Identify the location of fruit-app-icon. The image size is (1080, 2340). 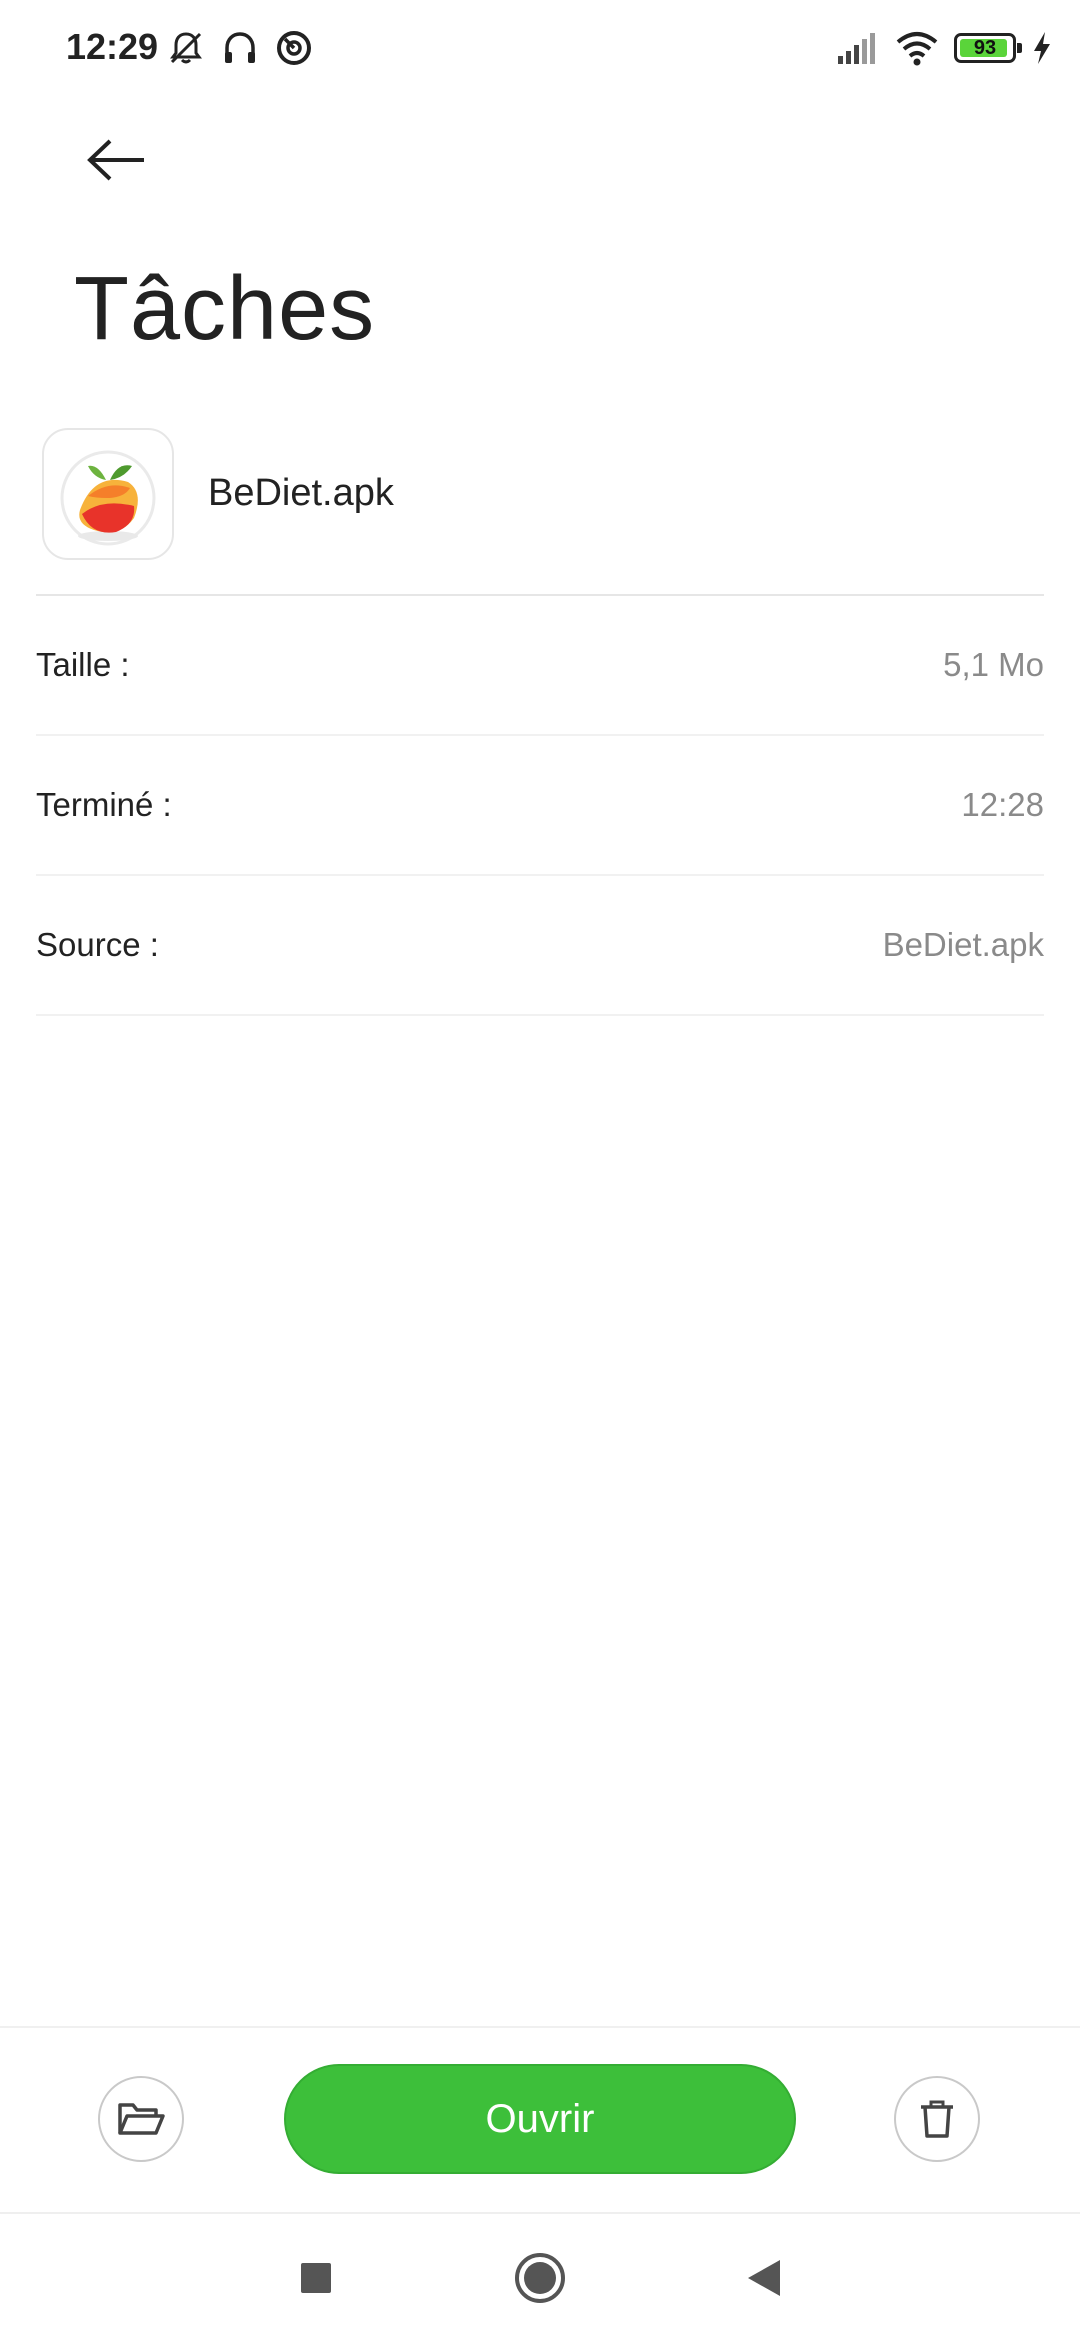
(108, 494).